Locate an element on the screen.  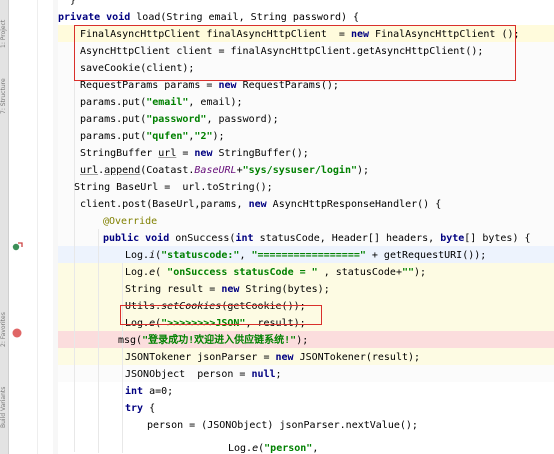
override-icon is located at coordinates (17, 247).